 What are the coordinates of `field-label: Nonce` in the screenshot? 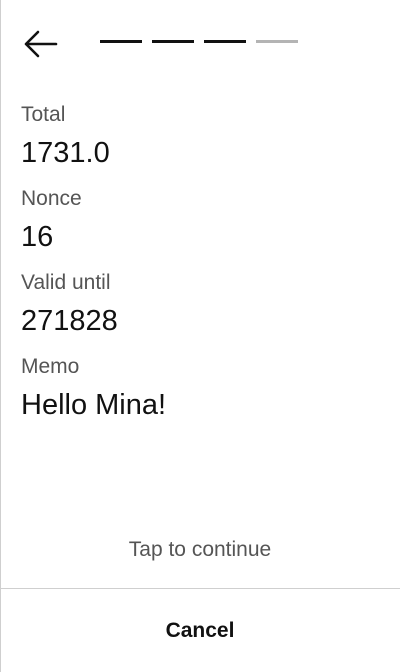 It's located at (51, 198).